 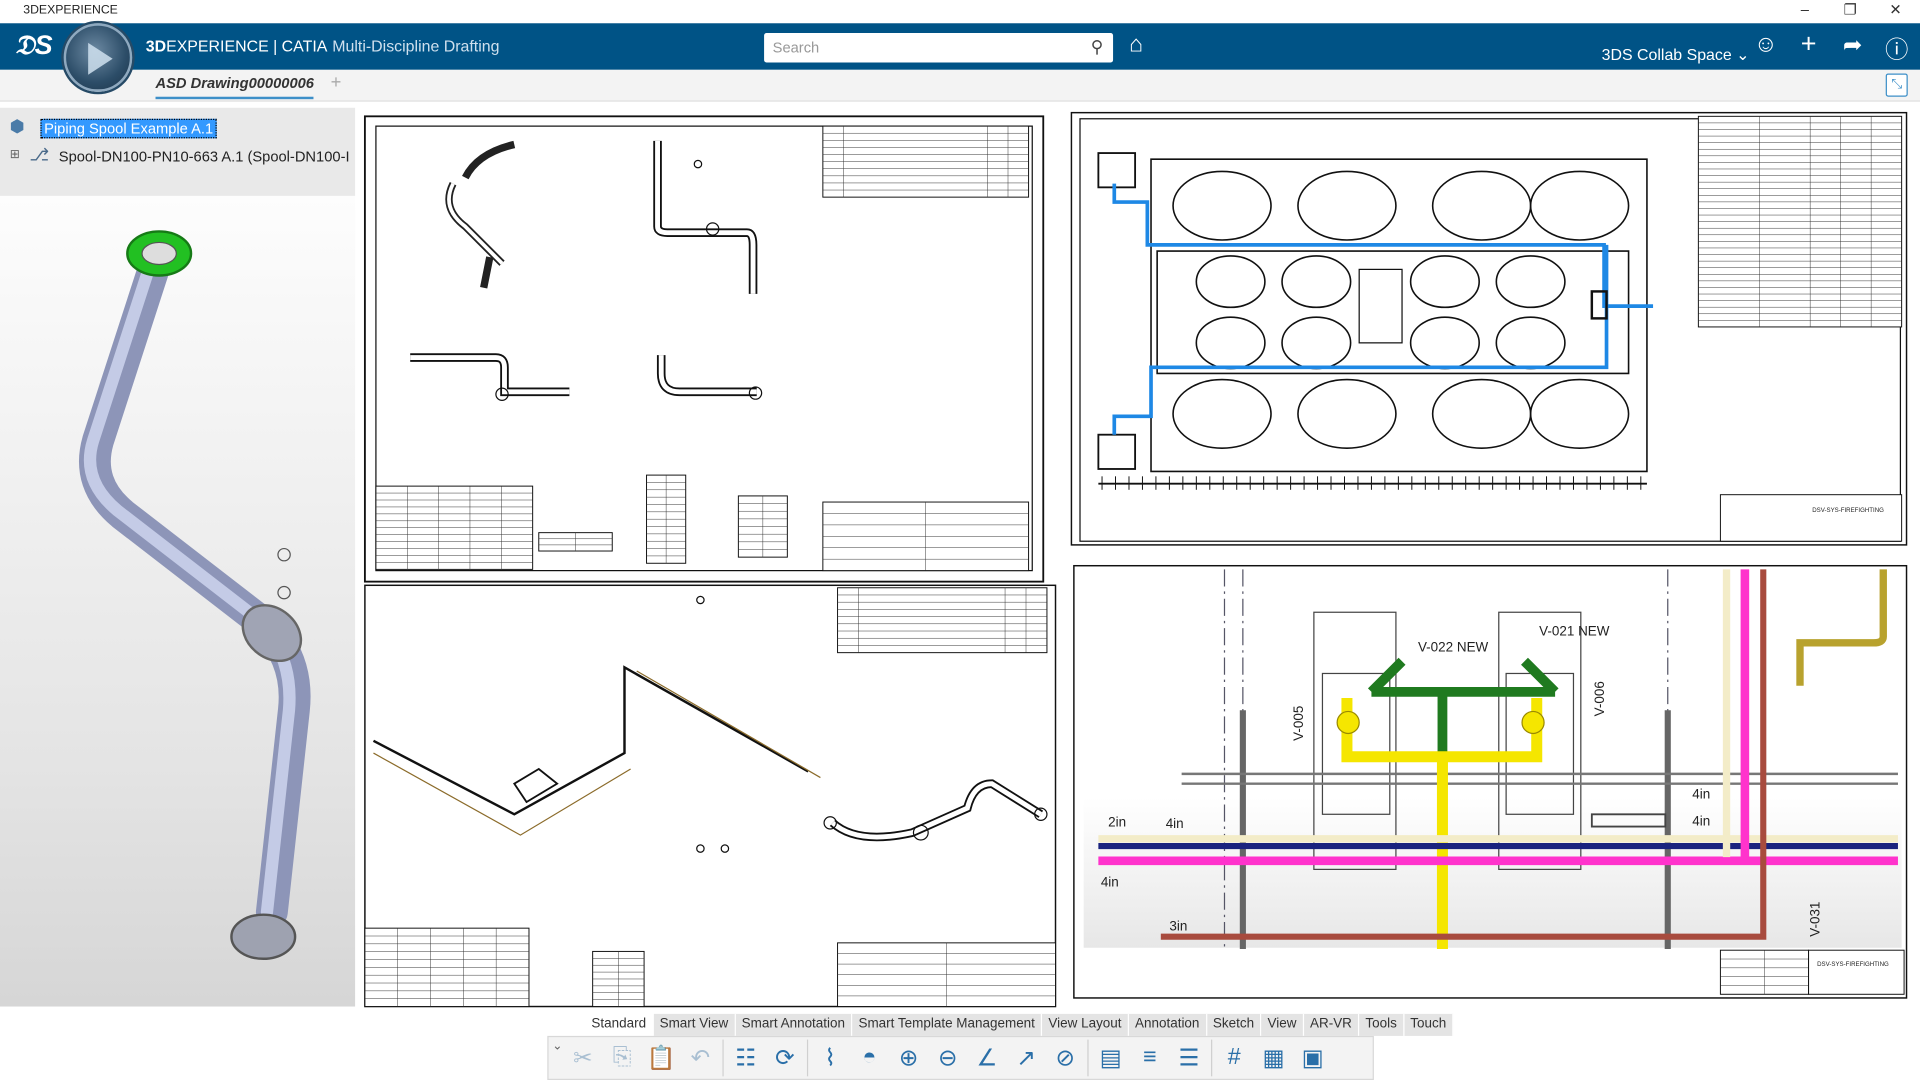 I want to click on minimize-button: –, so click(x=1804, y=9).